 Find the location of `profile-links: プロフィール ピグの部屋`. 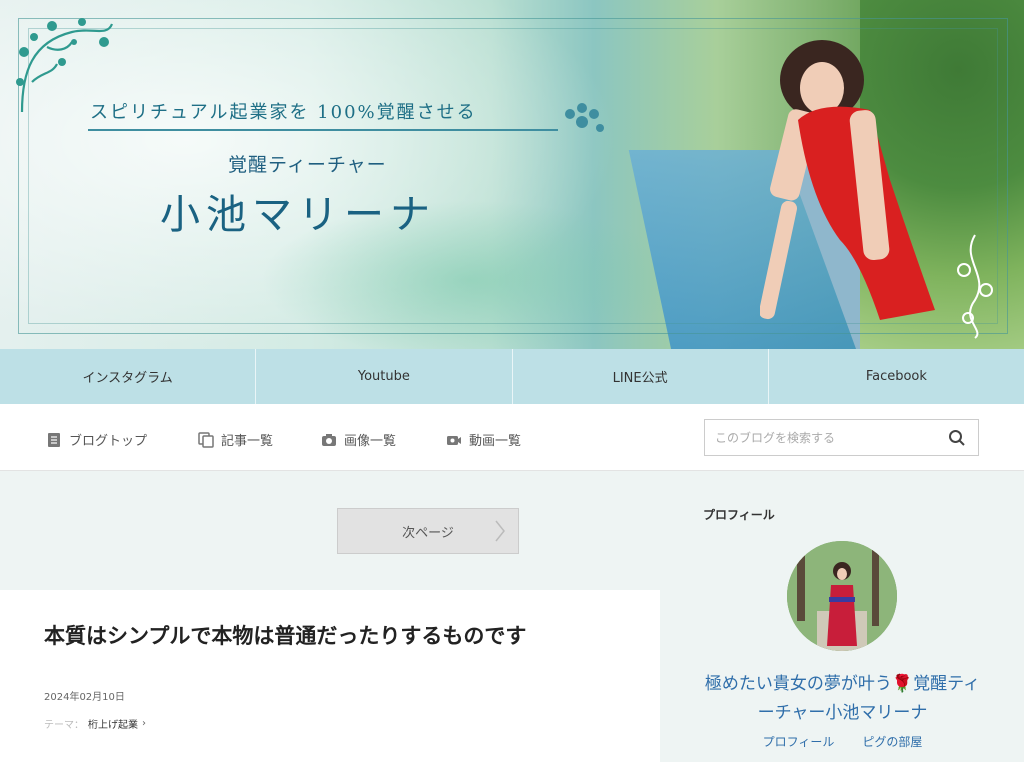

profile-links: プロフィール ピグの部屋 is located at coordinates (842, 741).